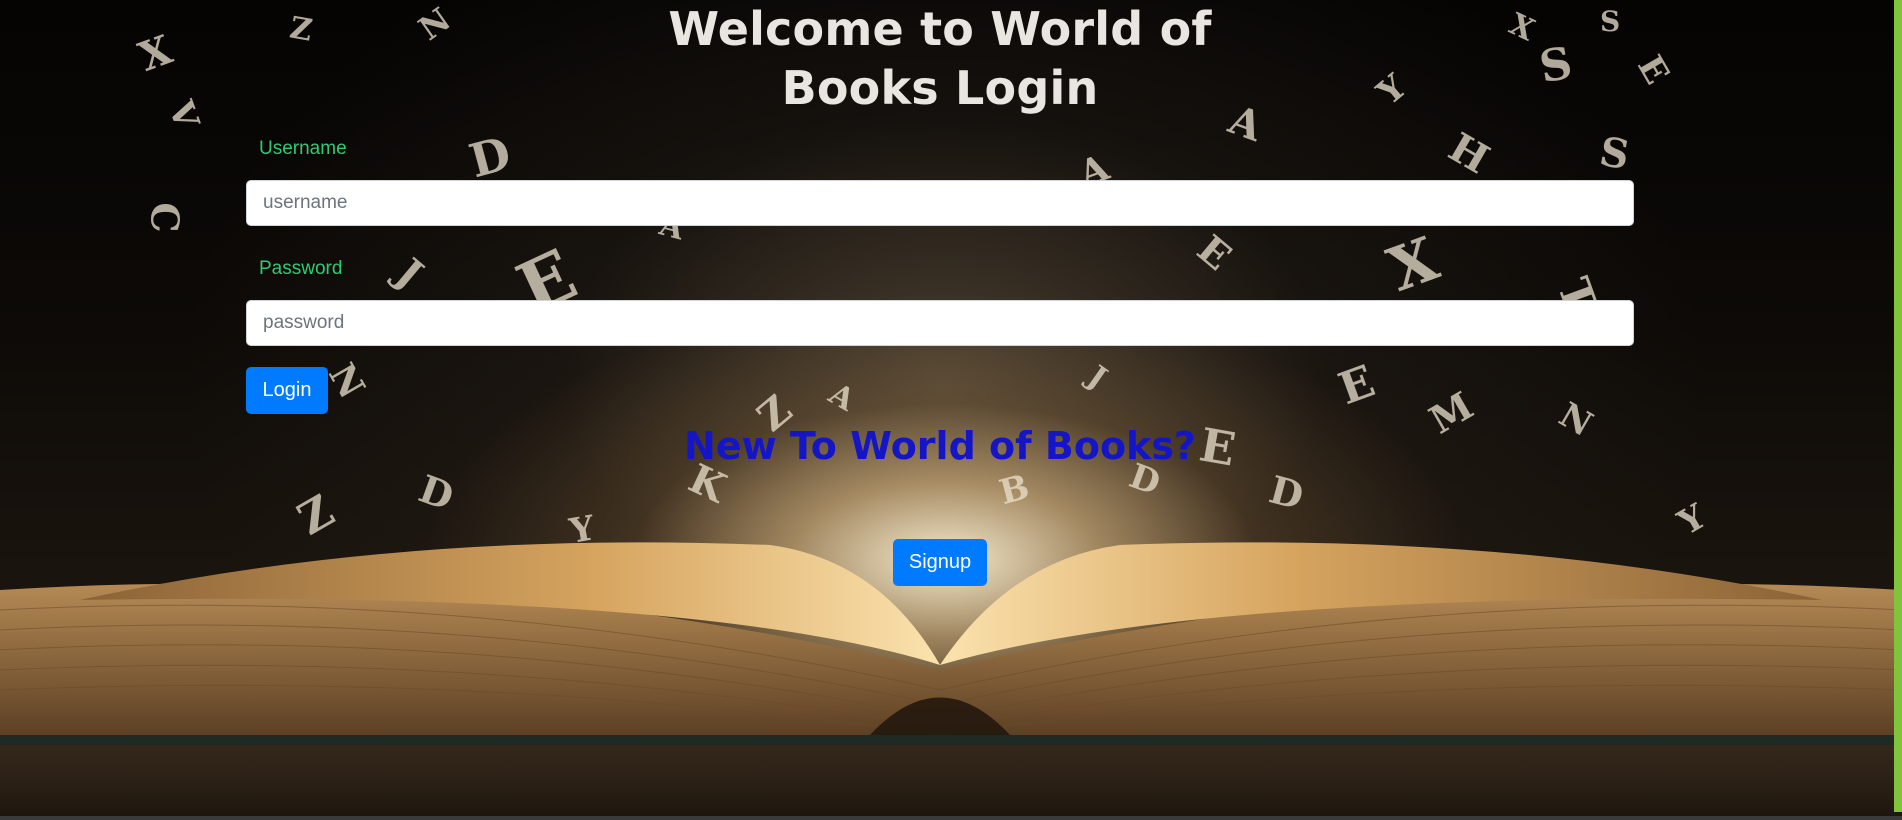  What do you see at coordinates (940, 446) in the screenshot?
I see `signup-heading: New To World of Books?` at bounding box center [940, 446].